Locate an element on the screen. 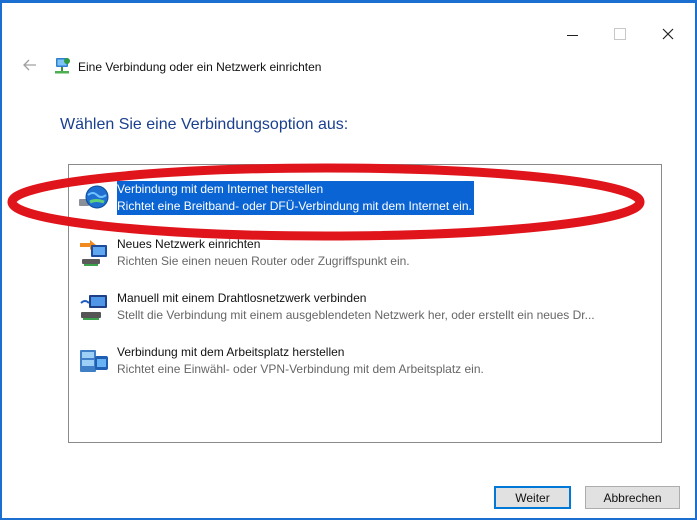  back-arrow-icon is located at coordinates (29, 65).